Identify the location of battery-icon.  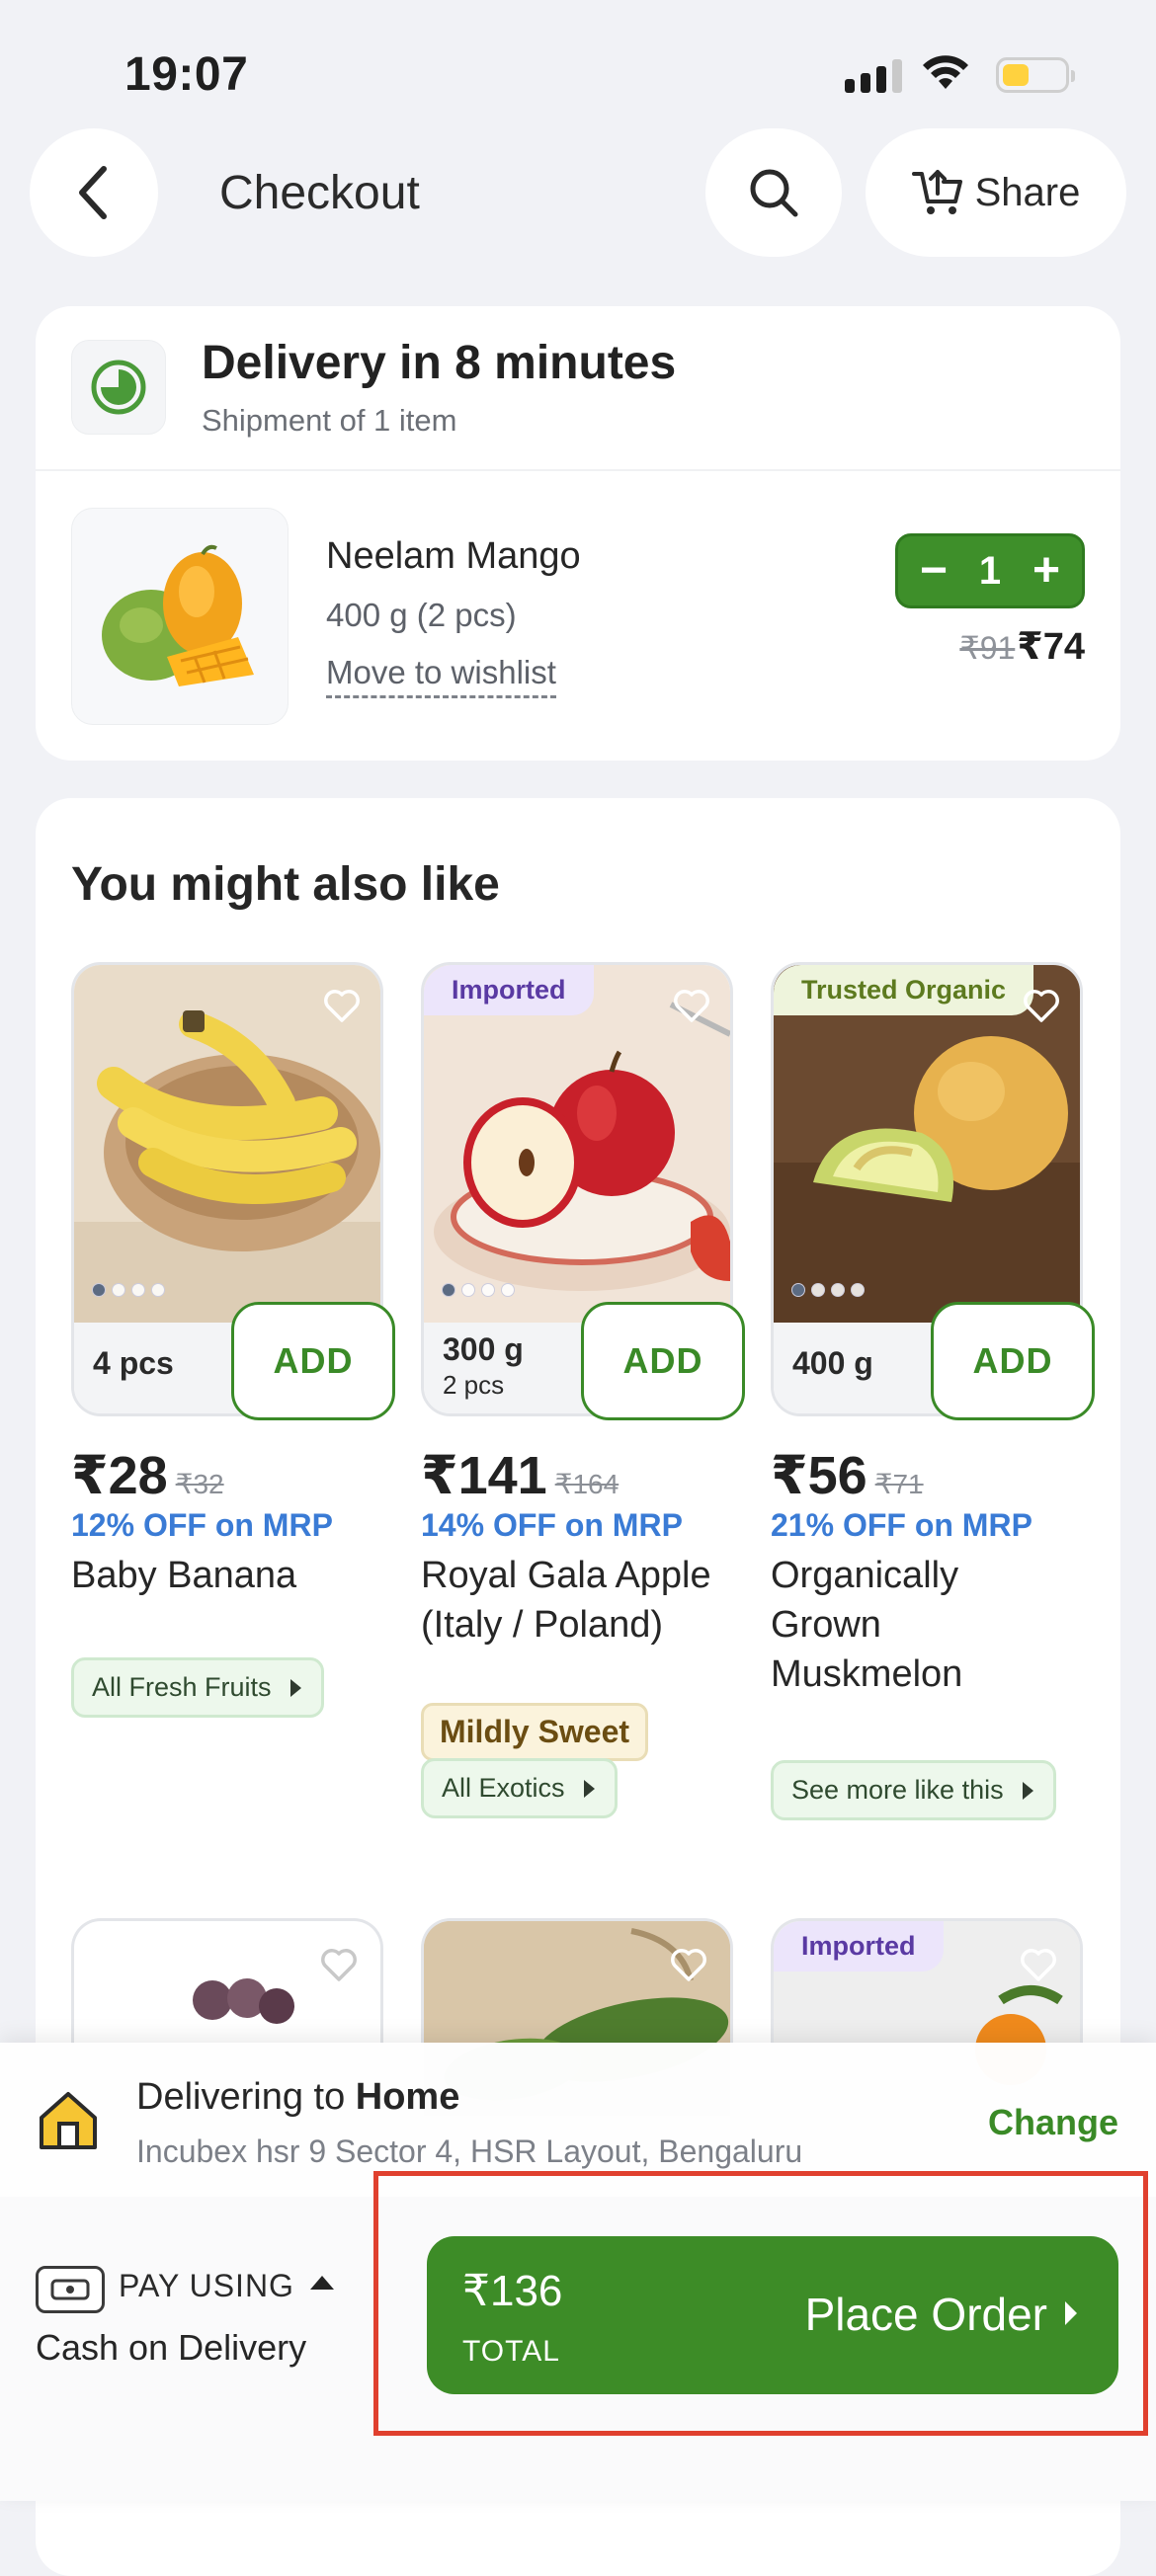
(1036, 75).